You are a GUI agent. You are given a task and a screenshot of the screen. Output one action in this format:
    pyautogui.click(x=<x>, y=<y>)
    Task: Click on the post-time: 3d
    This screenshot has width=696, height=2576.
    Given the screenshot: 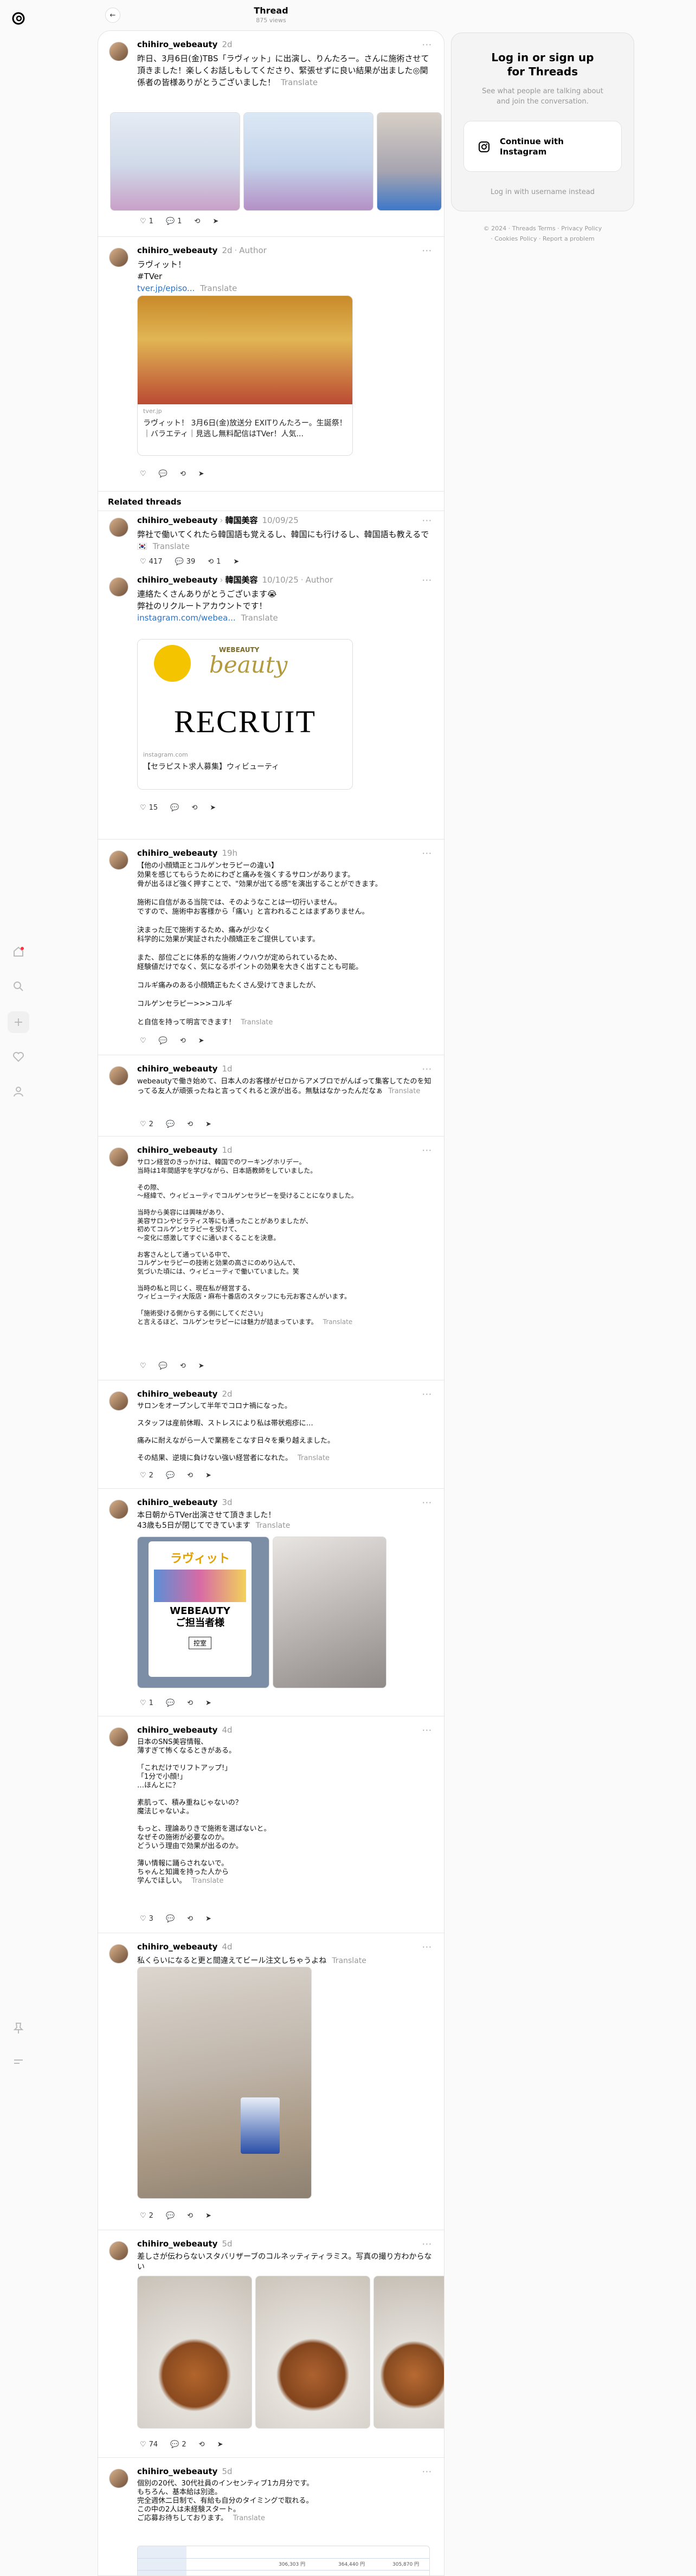 What is the action you would take?
    pyautogui.click(x=227, y=1502)
    